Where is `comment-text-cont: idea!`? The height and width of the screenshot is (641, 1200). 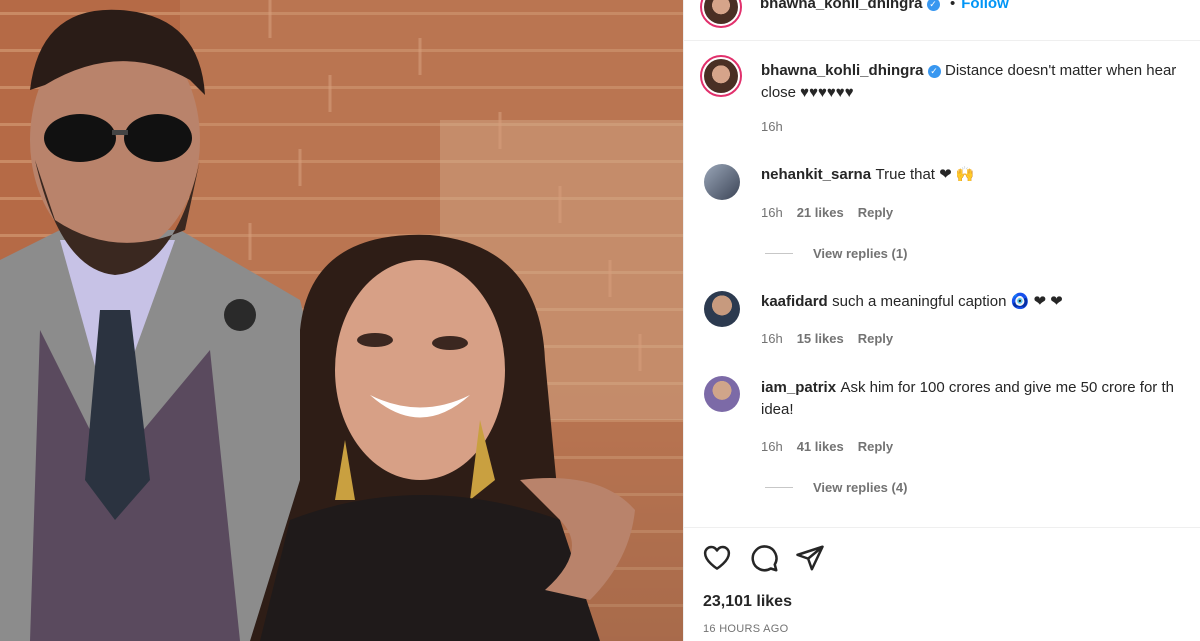 comment-text-cont: idea! is located at coordinates (777, 409).